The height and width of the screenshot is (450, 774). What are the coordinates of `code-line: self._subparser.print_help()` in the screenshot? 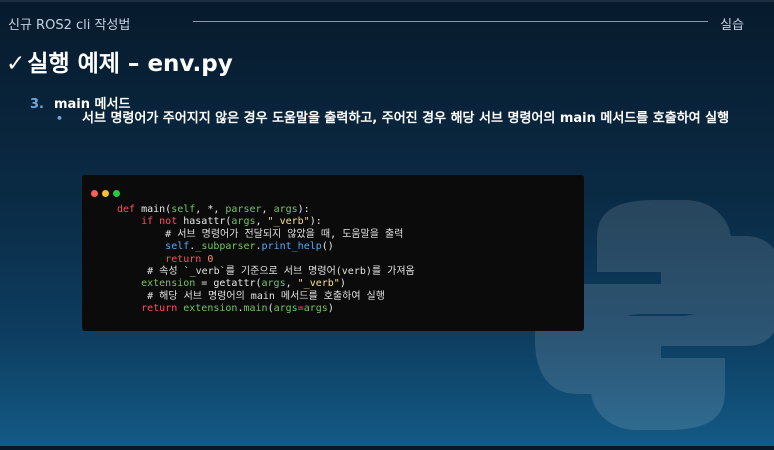 It's located at (249, 247).